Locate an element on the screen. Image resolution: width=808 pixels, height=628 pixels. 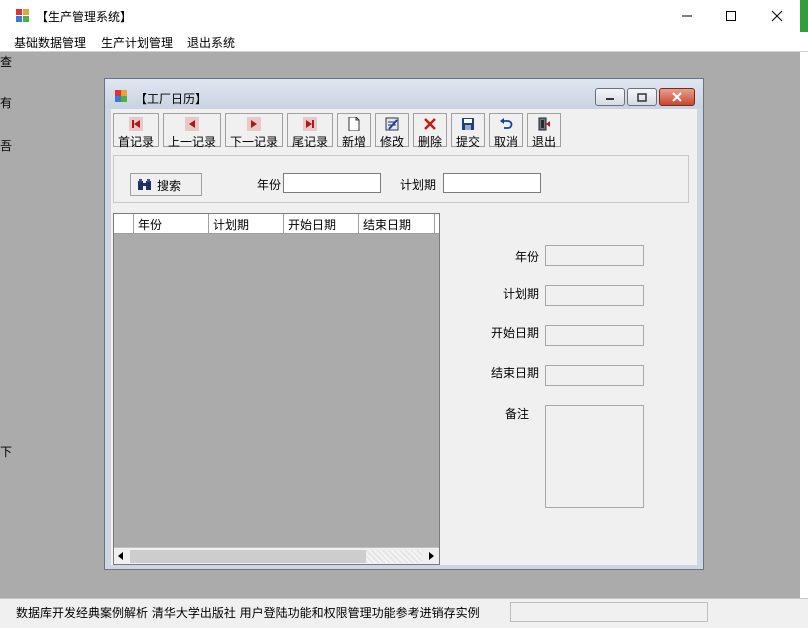
column-header-year: 年份 is located at coordinates (171, 224).